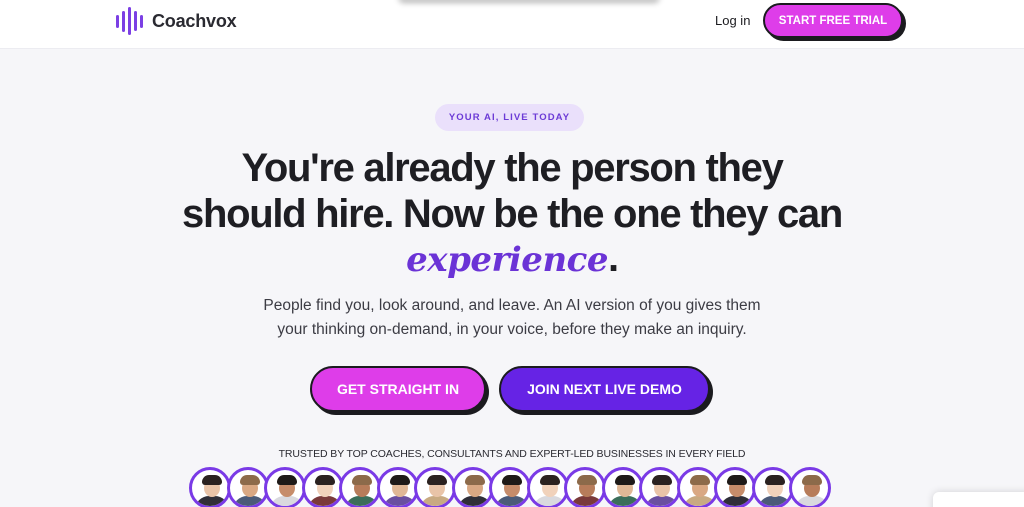 This screenshot has height=507, width=1024. Describe the element at coordinates (507, 260) in the screenshot. I see `headline-accent-word: experience` at that location.